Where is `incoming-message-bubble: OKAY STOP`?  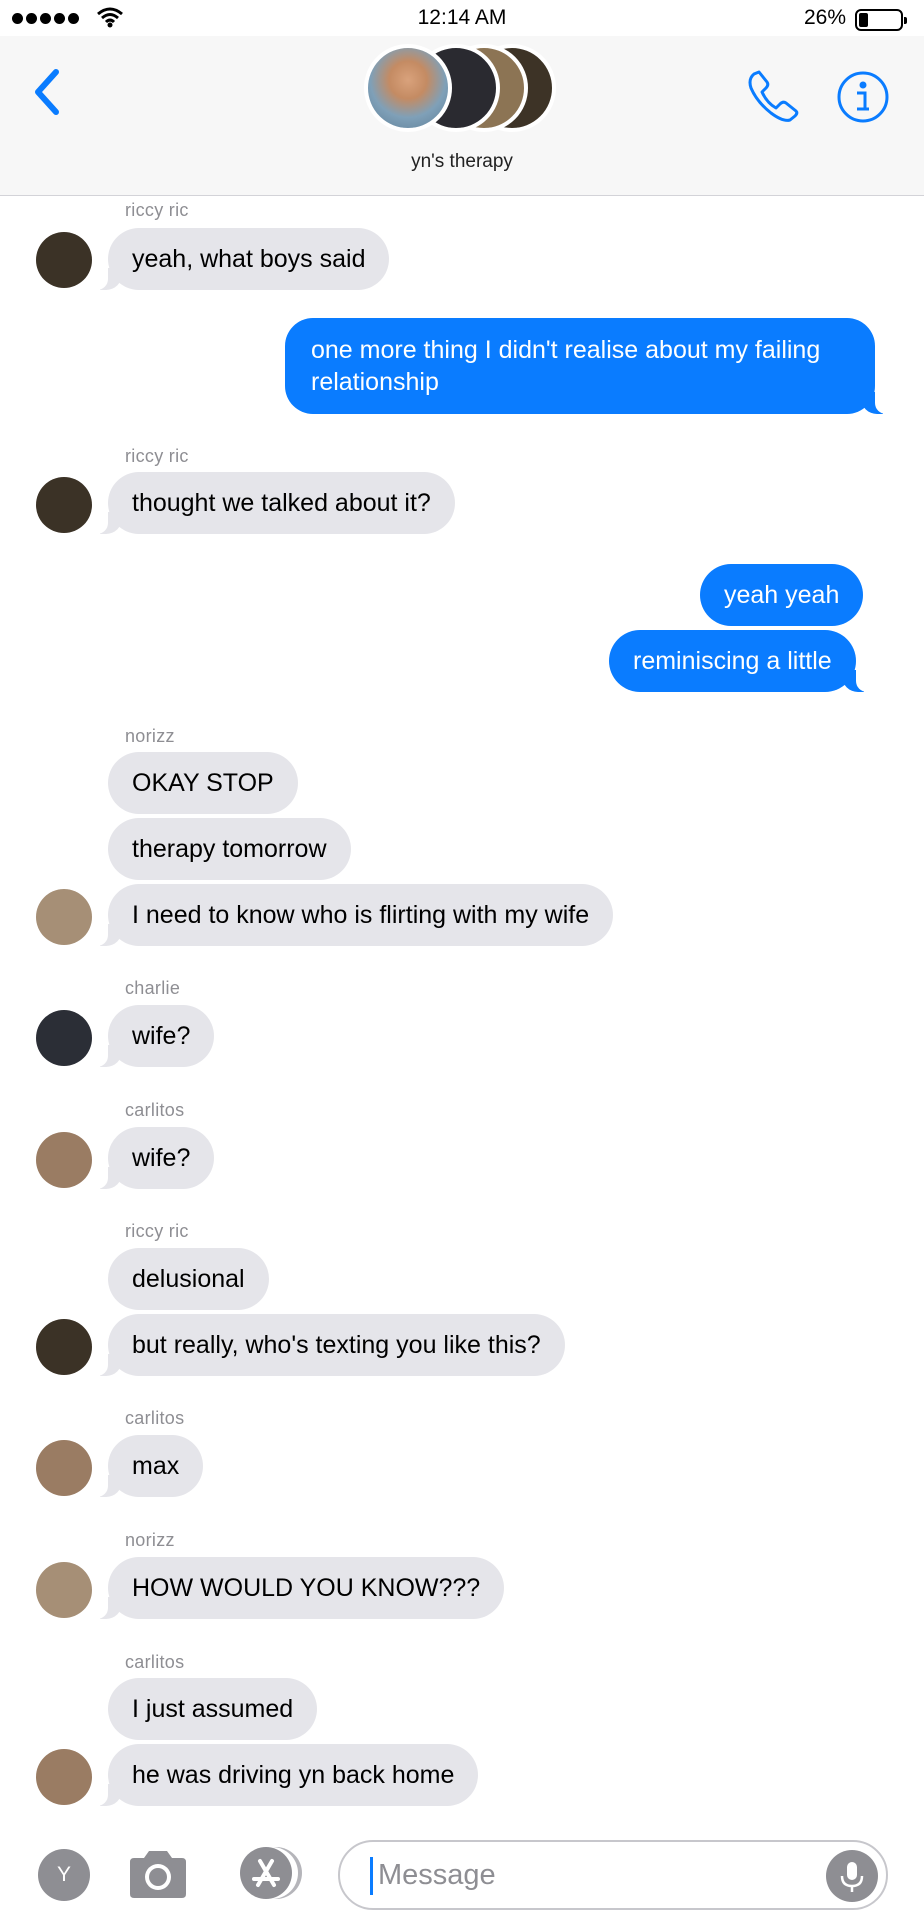
incoming-message-bubble: OKAY STOP is located at coordinates (203, 783).